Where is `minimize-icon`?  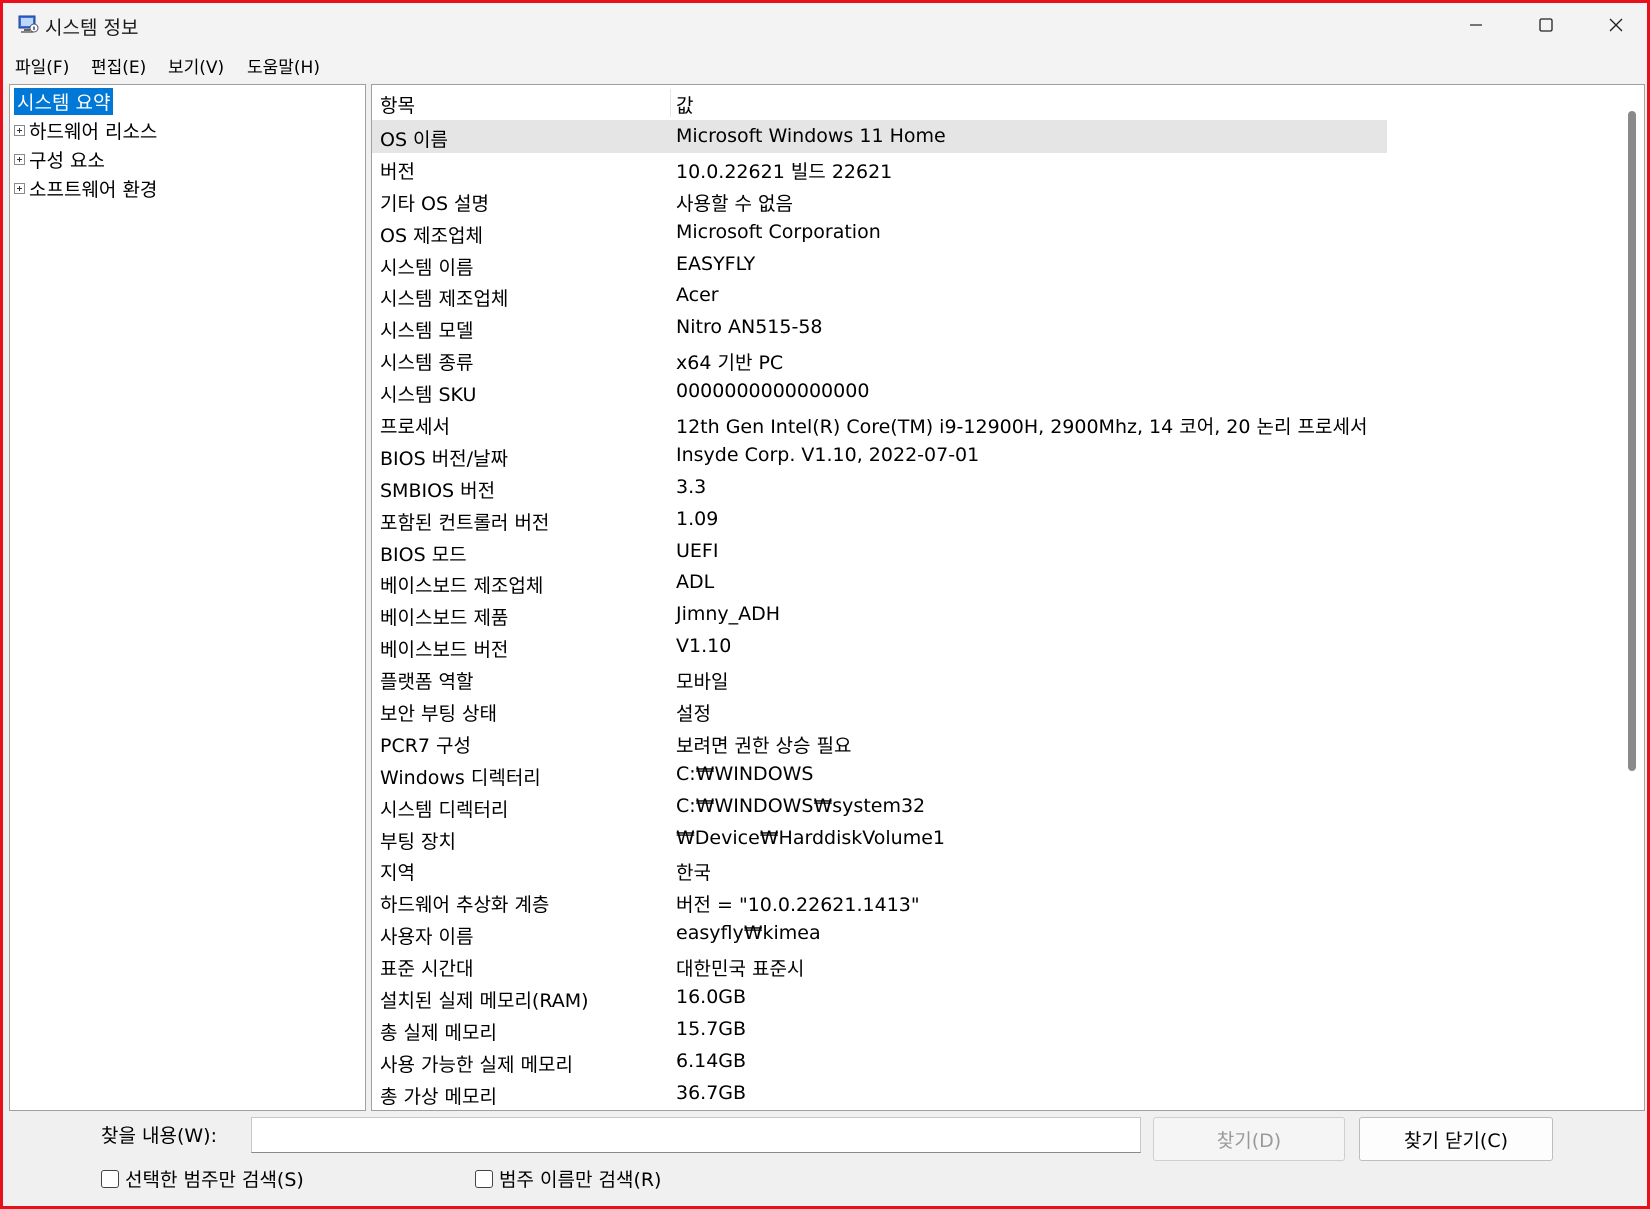 minimize-icon is located at coordinates (1476, 25).